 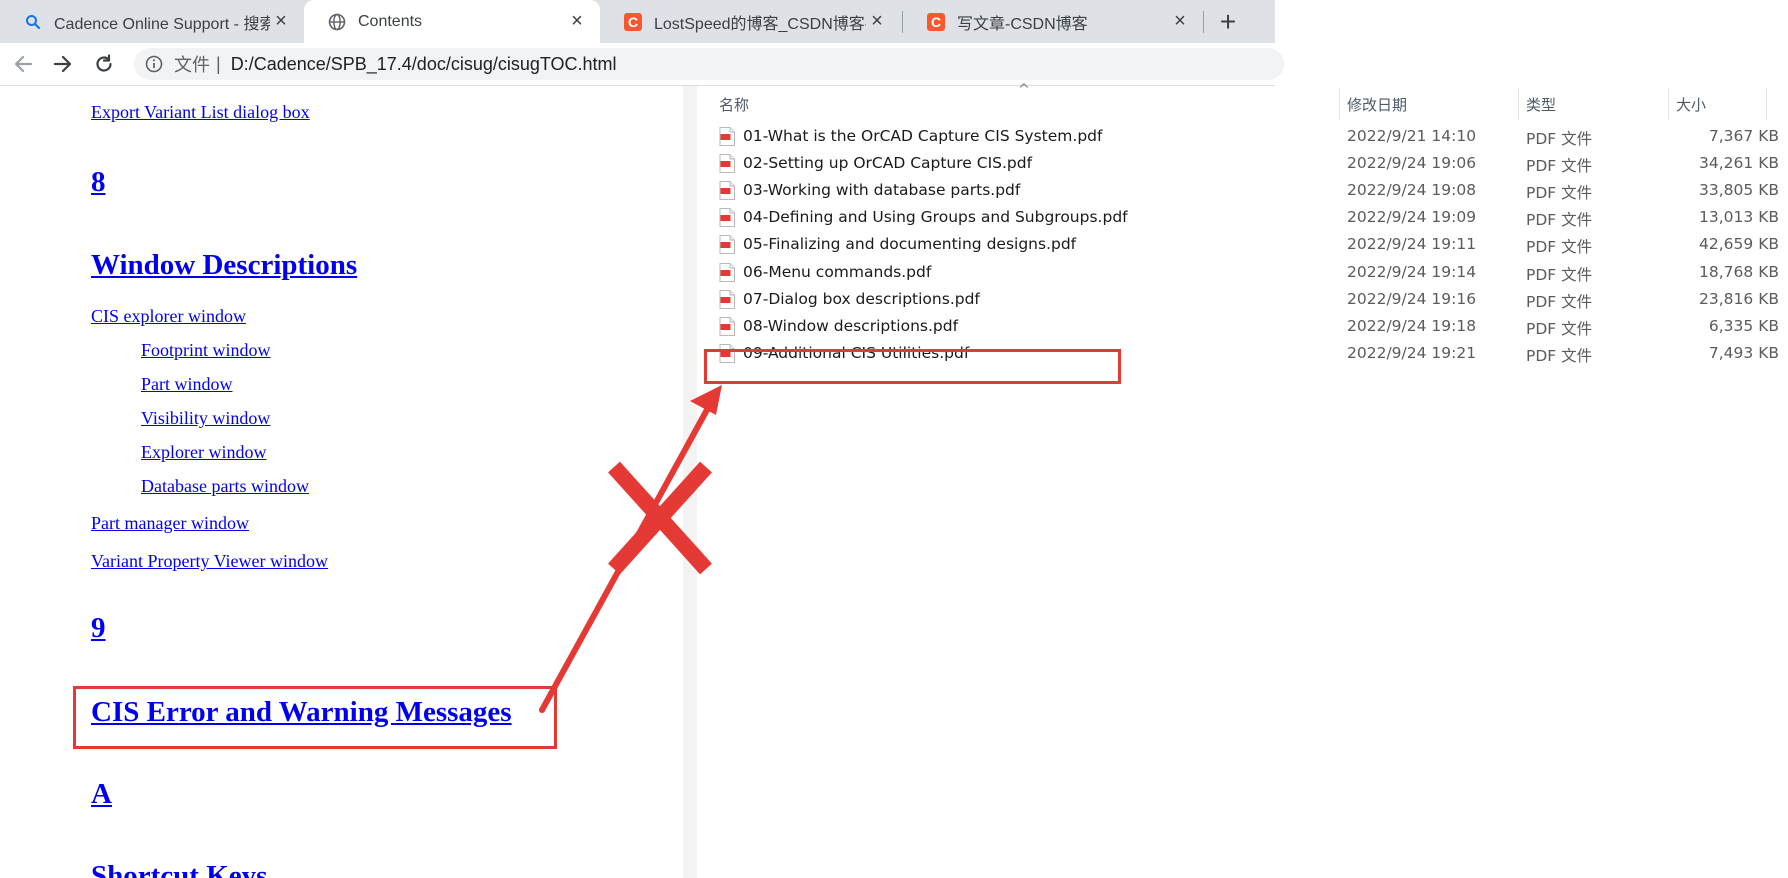 I want to click on file-name: 09-Additional CIS Utilities.pdf, so click(x=856, y=352).